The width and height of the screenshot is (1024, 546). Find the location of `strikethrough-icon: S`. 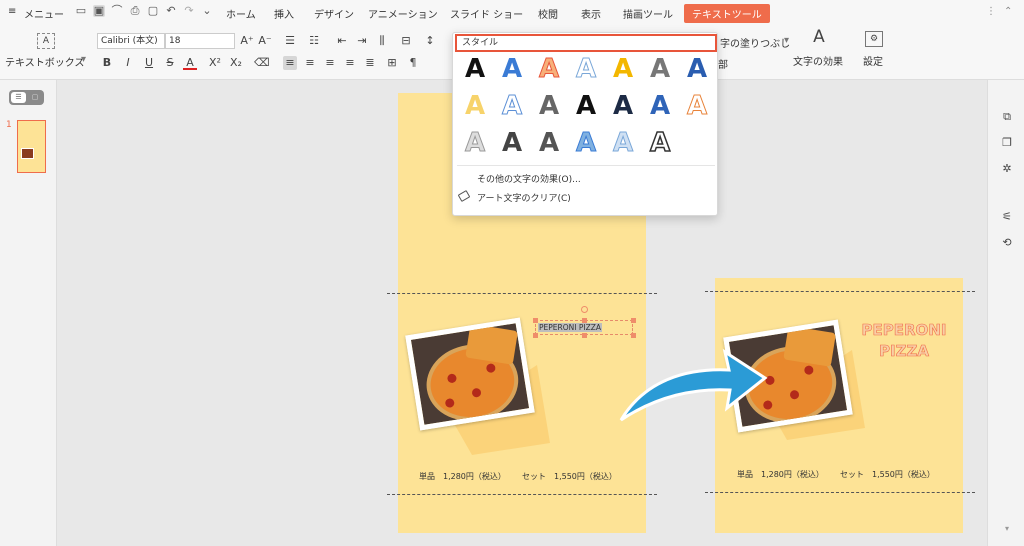

strikethrough-icon: S is located at coordinates (170, 63).